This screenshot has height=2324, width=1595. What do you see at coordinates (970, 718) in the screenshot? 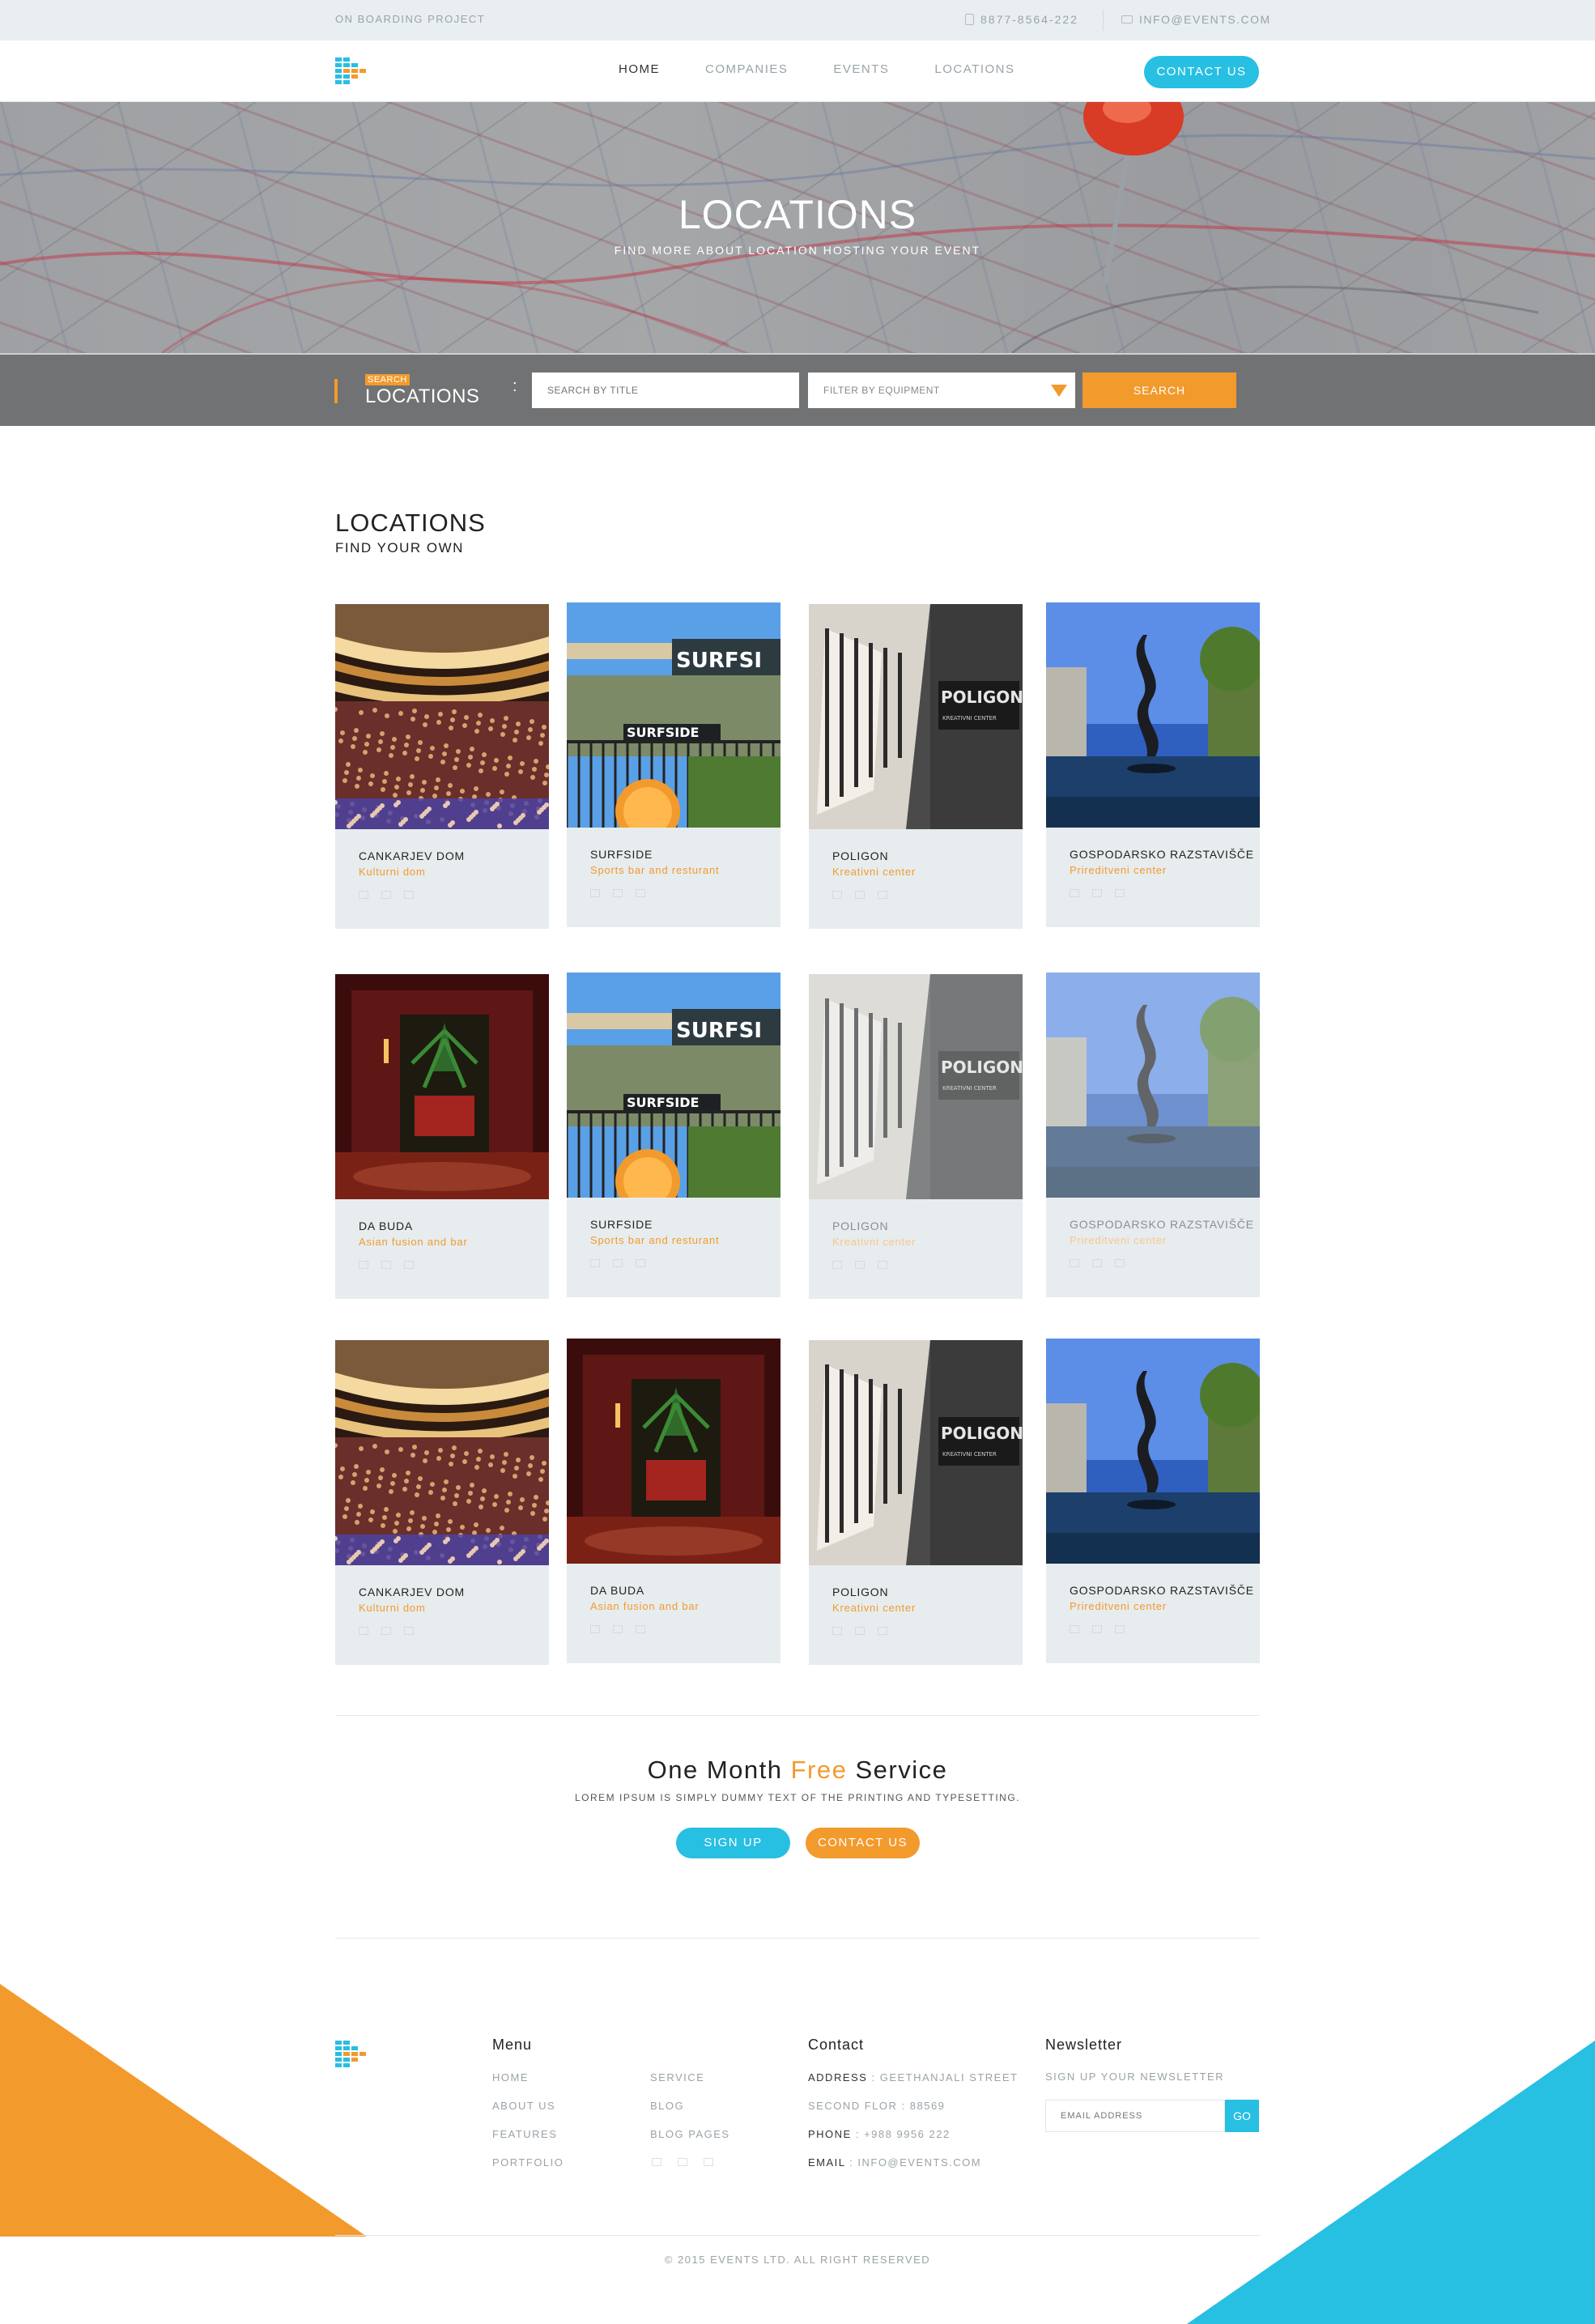
I see `svg-text: KREATIVNI CENTER` at bounding box center [970, 718].